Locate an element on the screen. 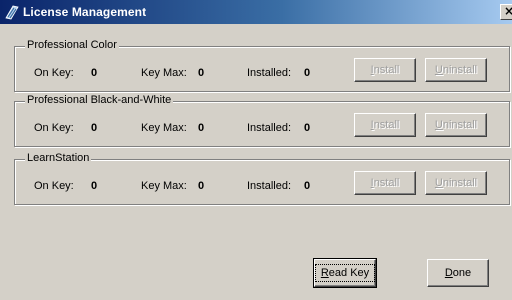 The image size is (512, 300). accel-key: R is located at coordinates (324, 273).